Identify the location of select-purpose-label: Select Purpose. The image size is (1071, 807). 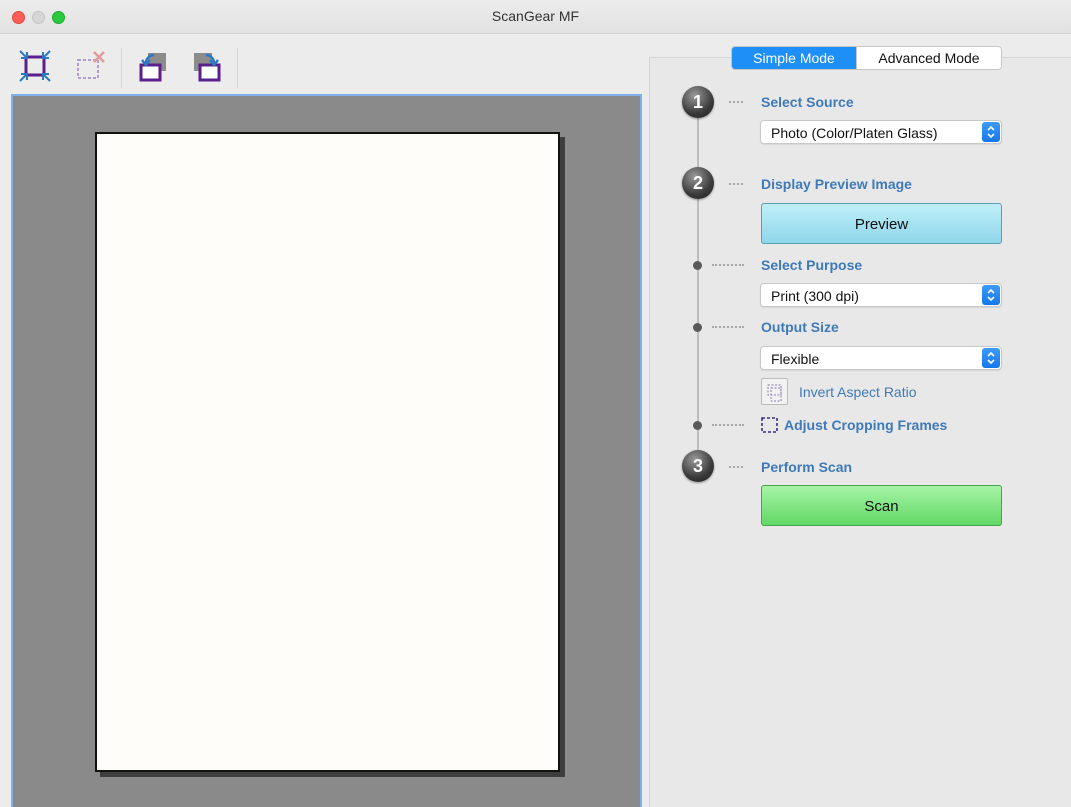
(812, 265).